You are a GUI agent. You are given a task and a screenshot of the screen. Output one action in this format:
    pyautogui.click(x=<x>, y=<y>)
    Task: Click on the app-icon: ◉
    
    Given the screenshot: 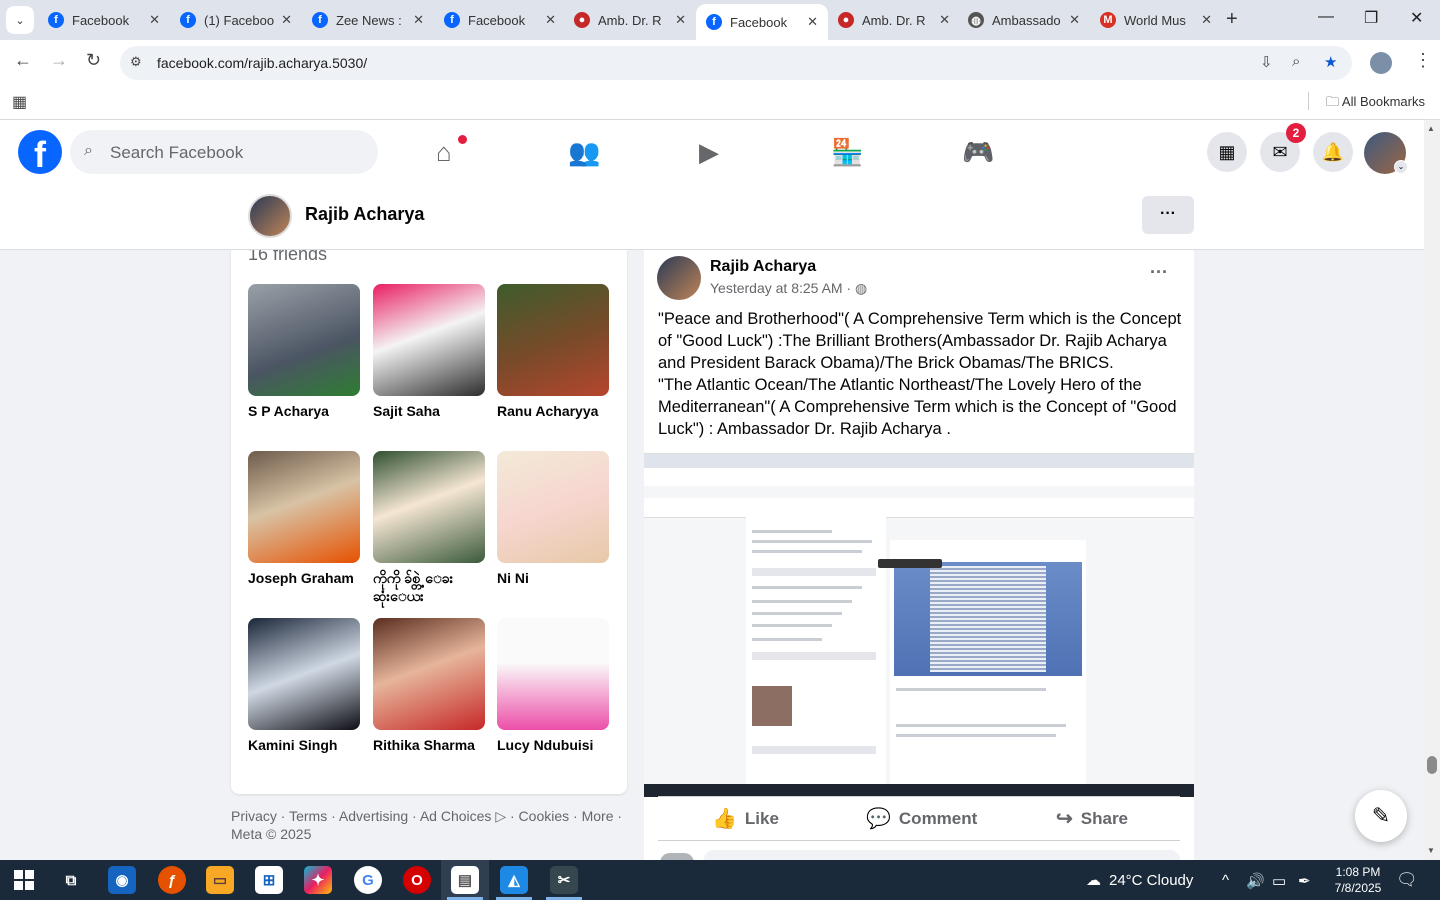 What is the action you would take?
    pyautogui.click(x=122, y=880)
    